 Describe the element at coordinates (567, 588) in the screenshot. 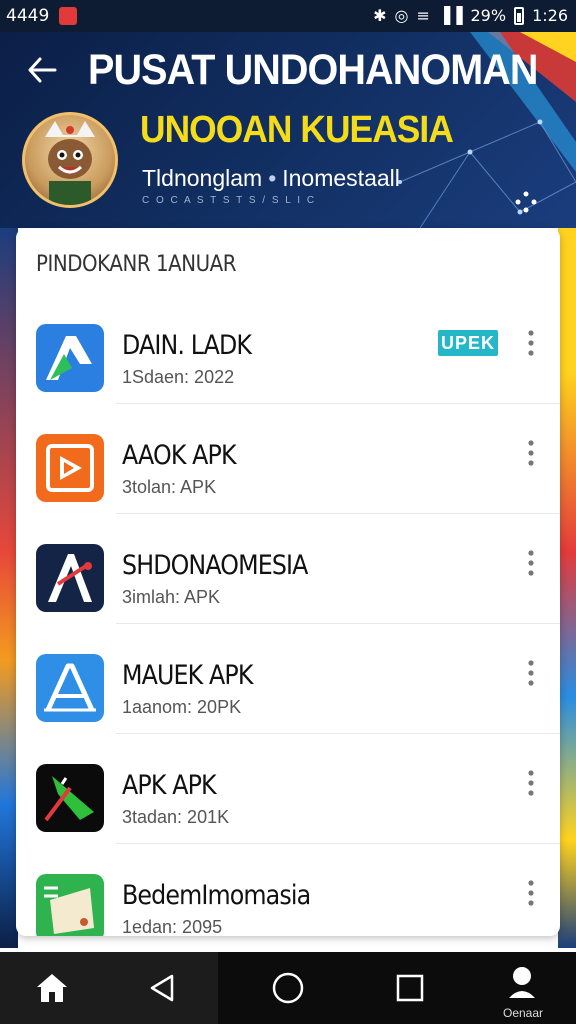

I see `right-decoration` at that location.